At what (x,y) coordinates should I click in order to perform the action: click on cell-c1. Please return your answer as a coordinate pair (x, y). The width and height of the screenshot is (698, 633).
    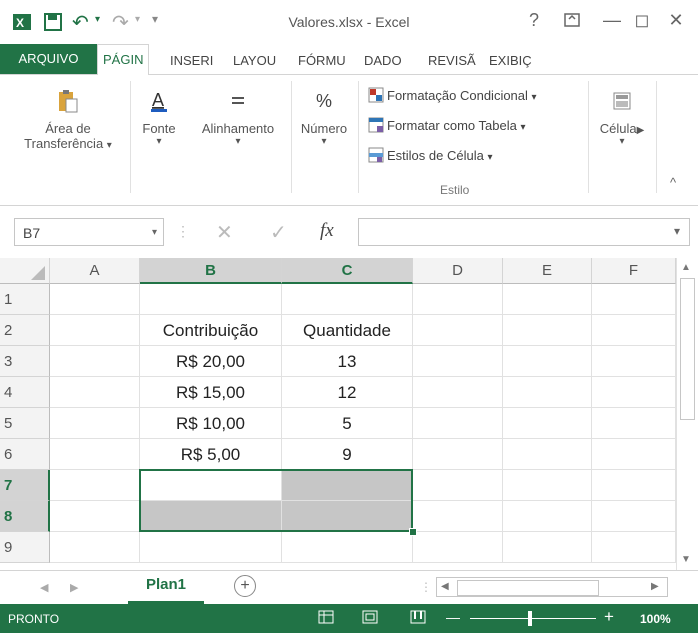
    Looking at the image, I should click on (347, 299).